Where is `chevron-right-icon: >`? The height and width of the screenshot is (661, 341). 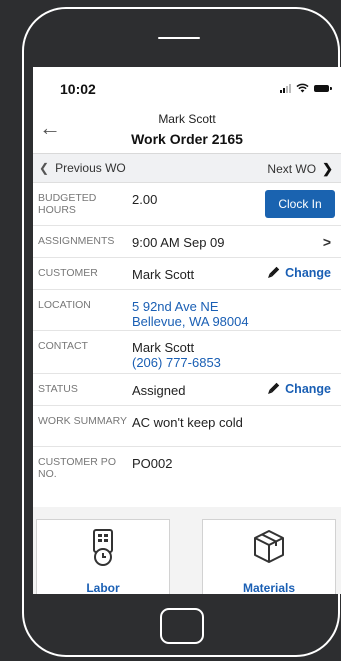 chevron-right-icon: > is located at coordinates (327, 242).